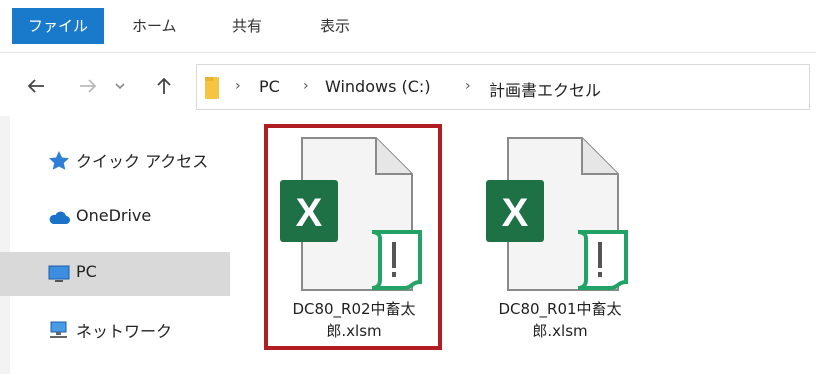 This screenshot has width=816, height=374. Describe the element at coordinates (120, 86) in the screenshot. I see `recent-dropdown-icon` at that location.